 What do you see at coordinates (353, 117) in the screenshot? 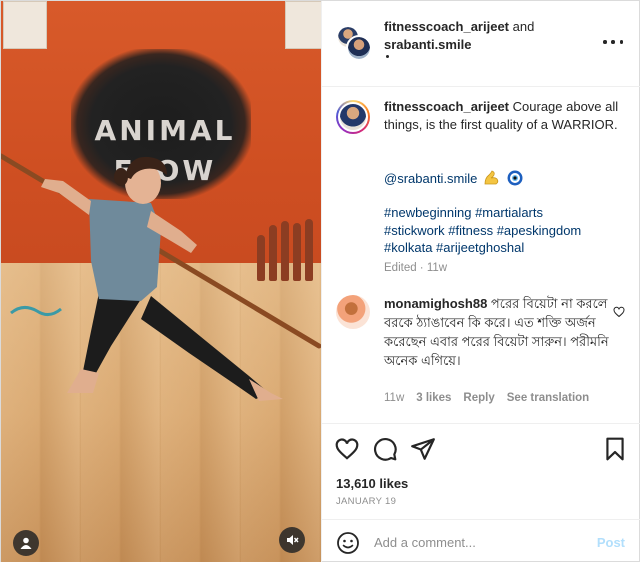
I see `caption-avatar` at bounding box center [353, 117].